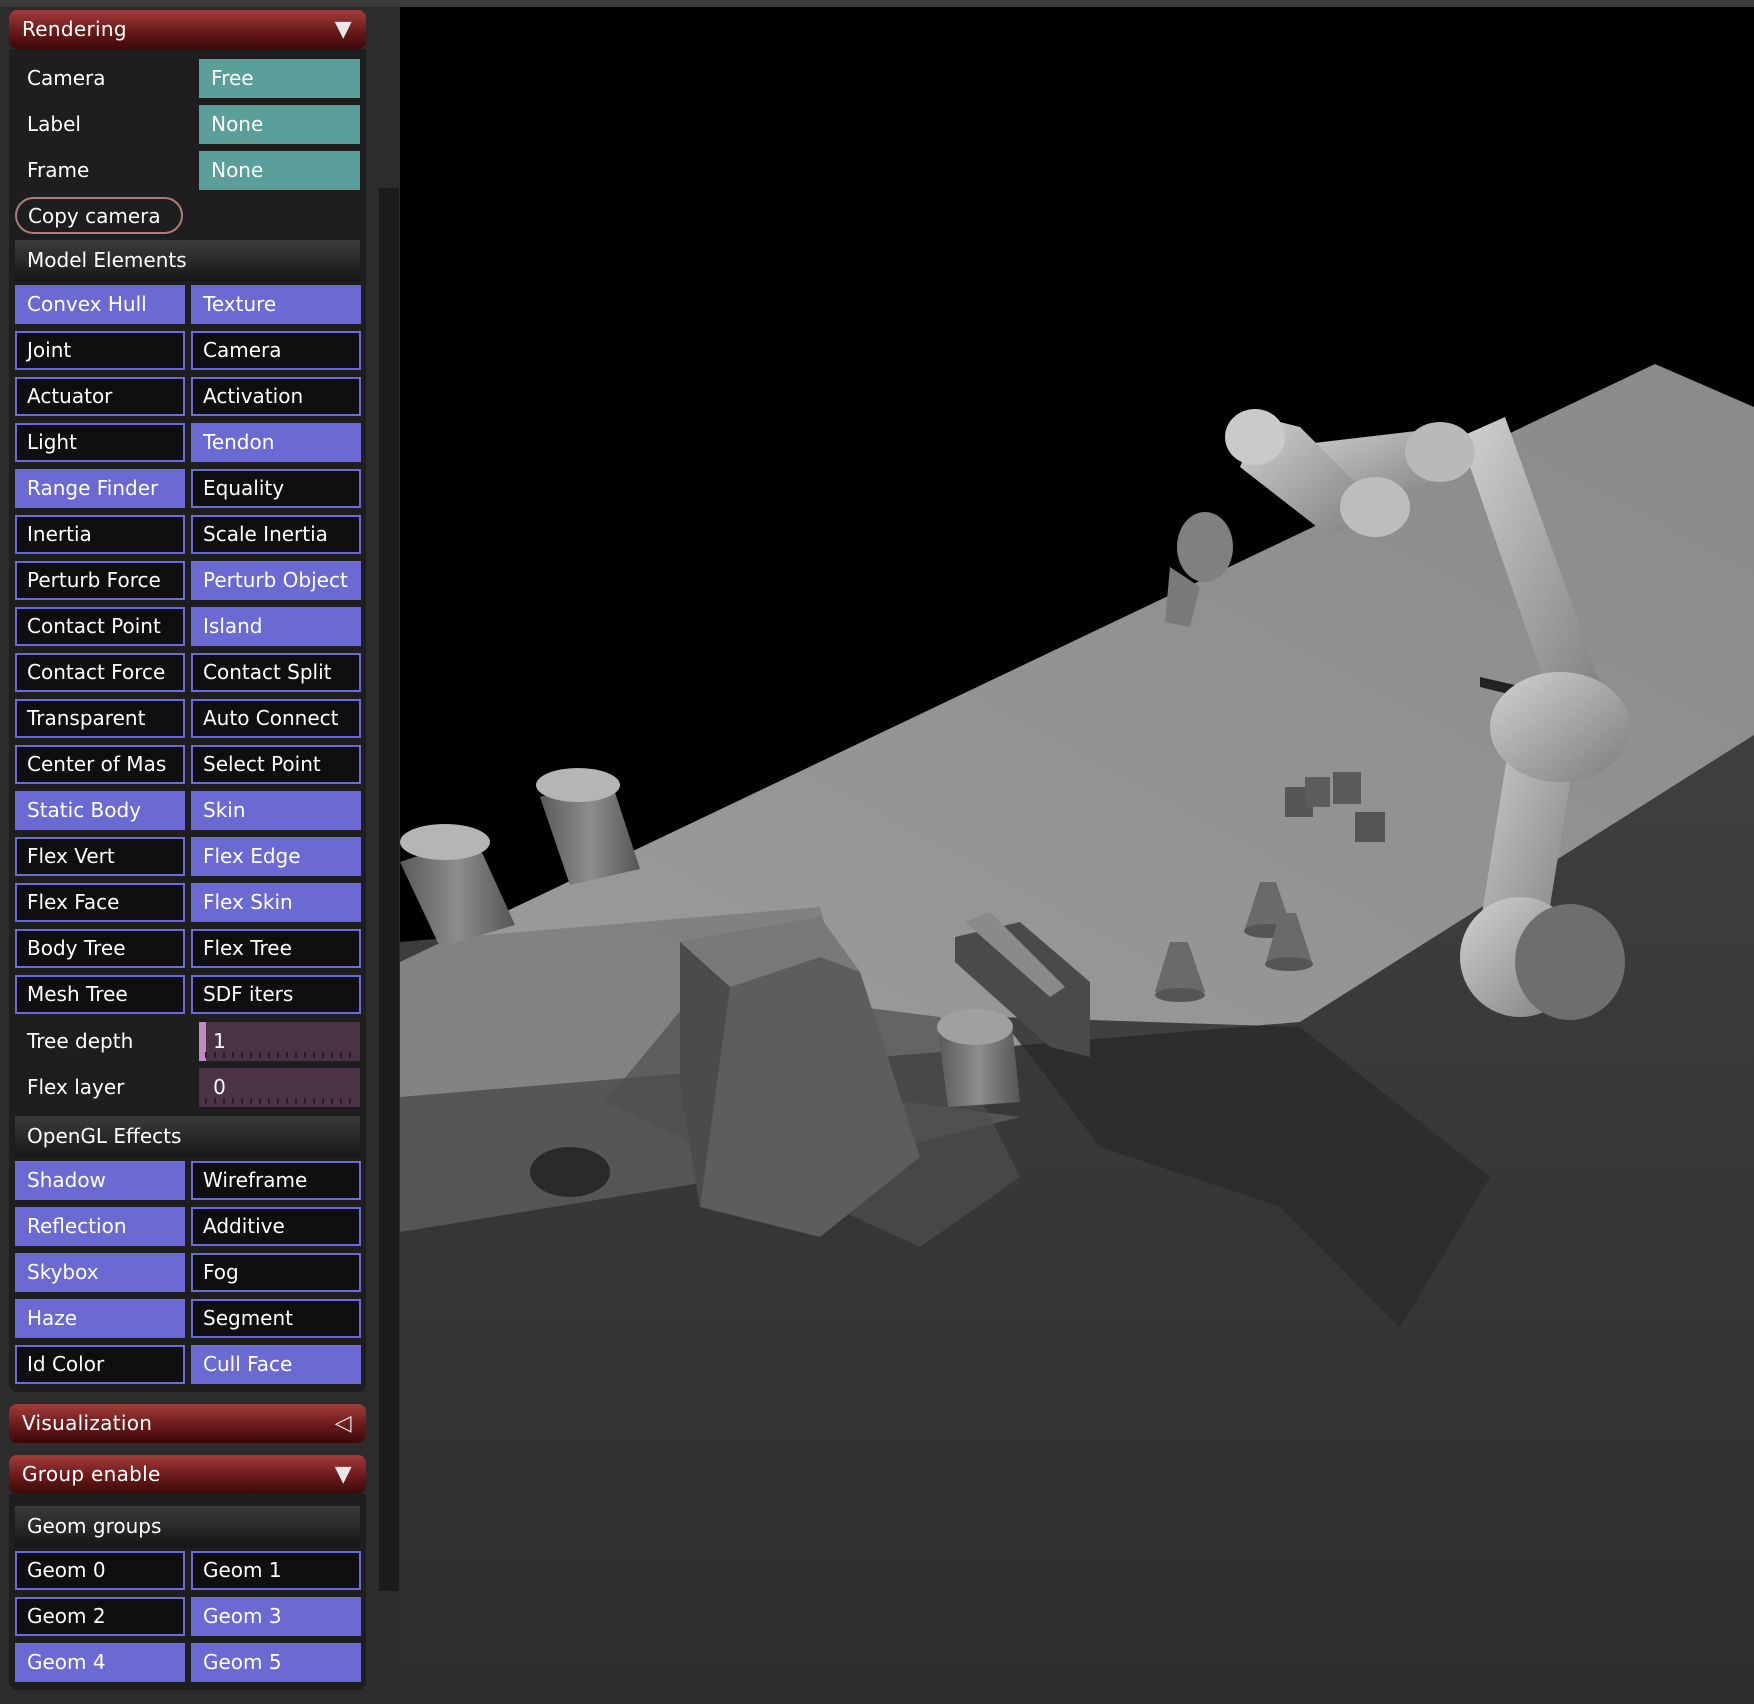  I want to click on frame-select-row: Frame None, so click(187, 170).